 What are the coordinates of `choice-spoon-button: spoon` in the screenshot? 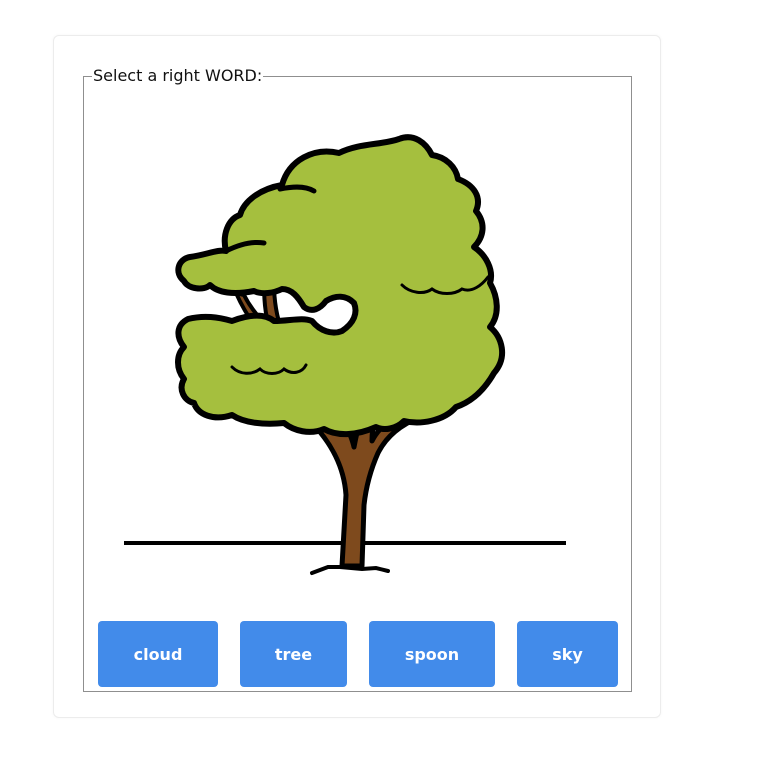 It's located at (432, 654).